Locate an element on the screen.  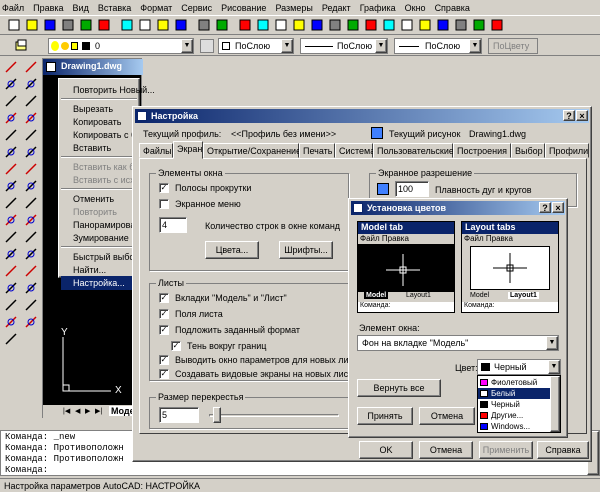
trim-icon is located at coordinates (31, 220).